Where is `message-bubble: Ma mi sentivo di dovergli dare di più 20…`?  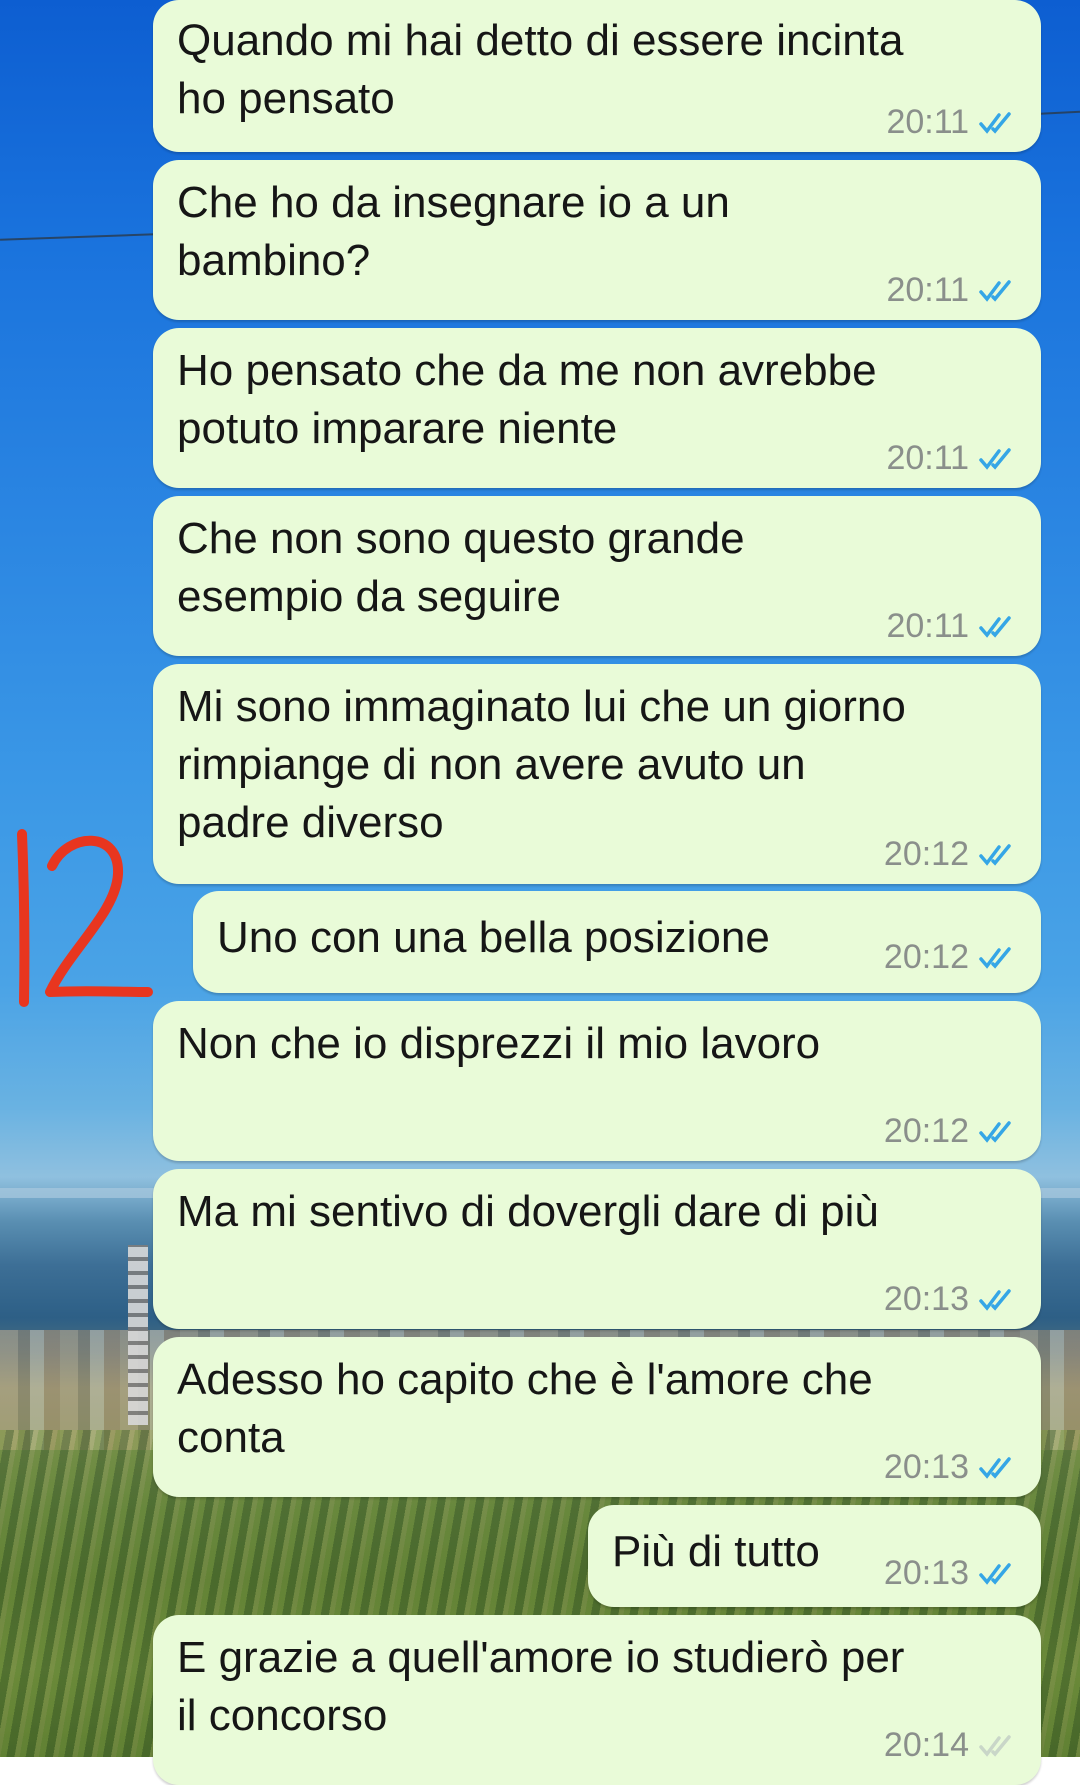
message-bubble: Ma mi sentivo di dovergli dare di più 20… is located at coordinates (597, 1249).